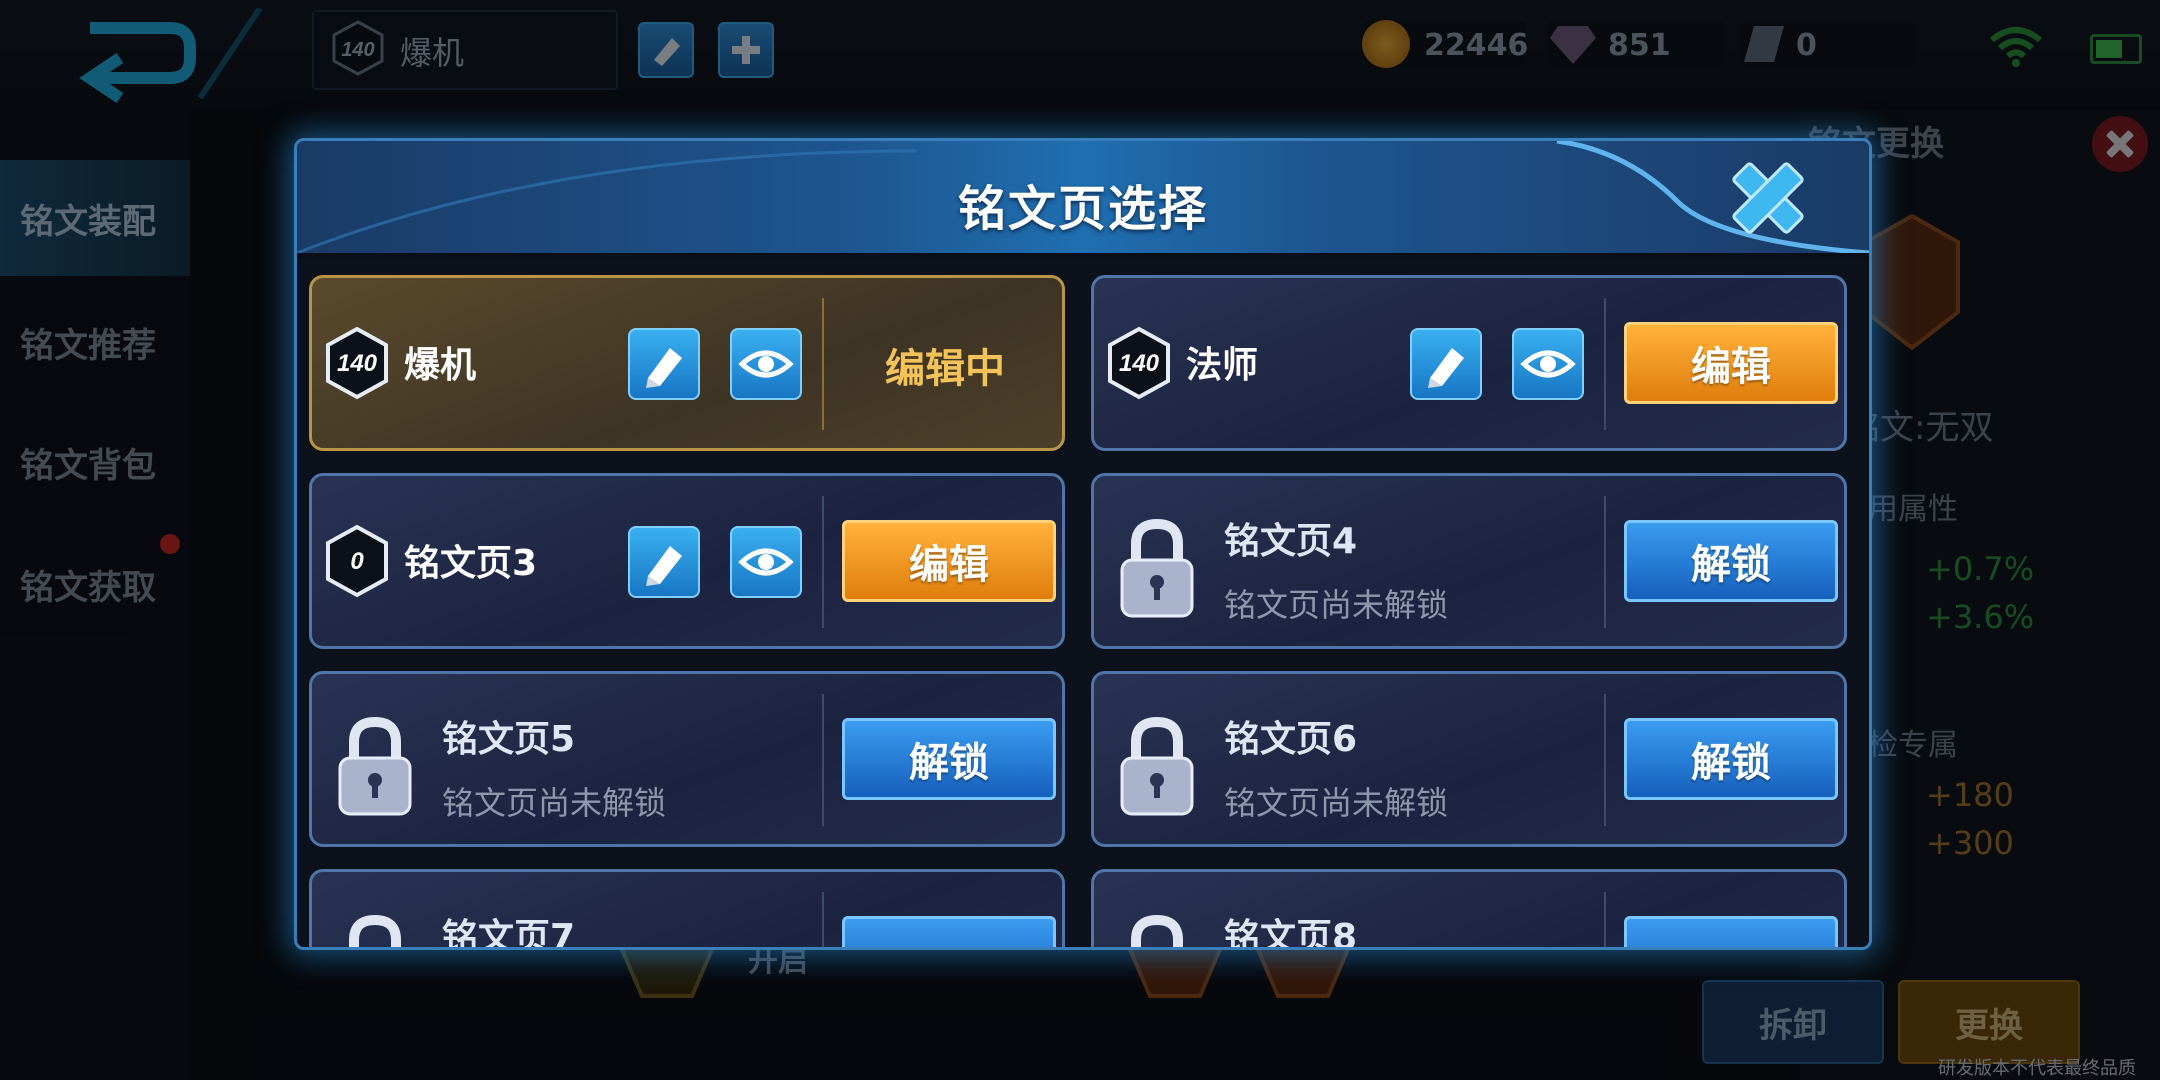  What do you see at coordinates (1469, 908) in the screenshot?
I see `rune-page-card: 铭文页8` at bounding box center [1469, 908].